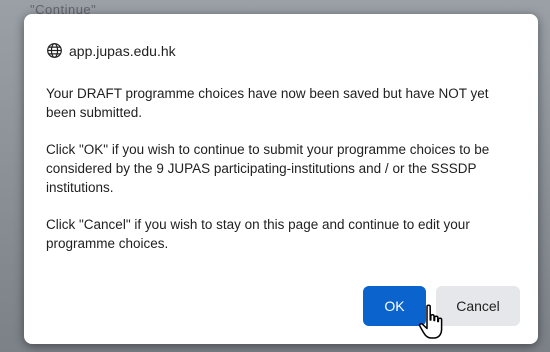 The image size is (550, 352). I want to click on ok-button: OK, so click(394, 306).